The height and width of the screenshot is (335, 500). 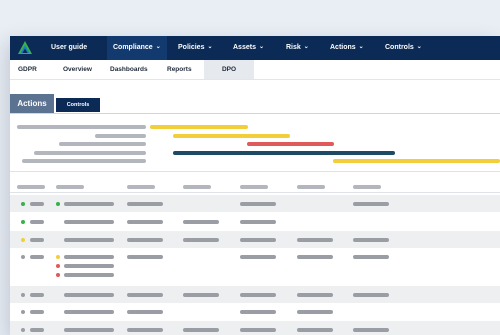 What do you see at coordinates (32, 103) in the screenshot?
I see `tab-actions: Actions` at bounding box center [32, 103].